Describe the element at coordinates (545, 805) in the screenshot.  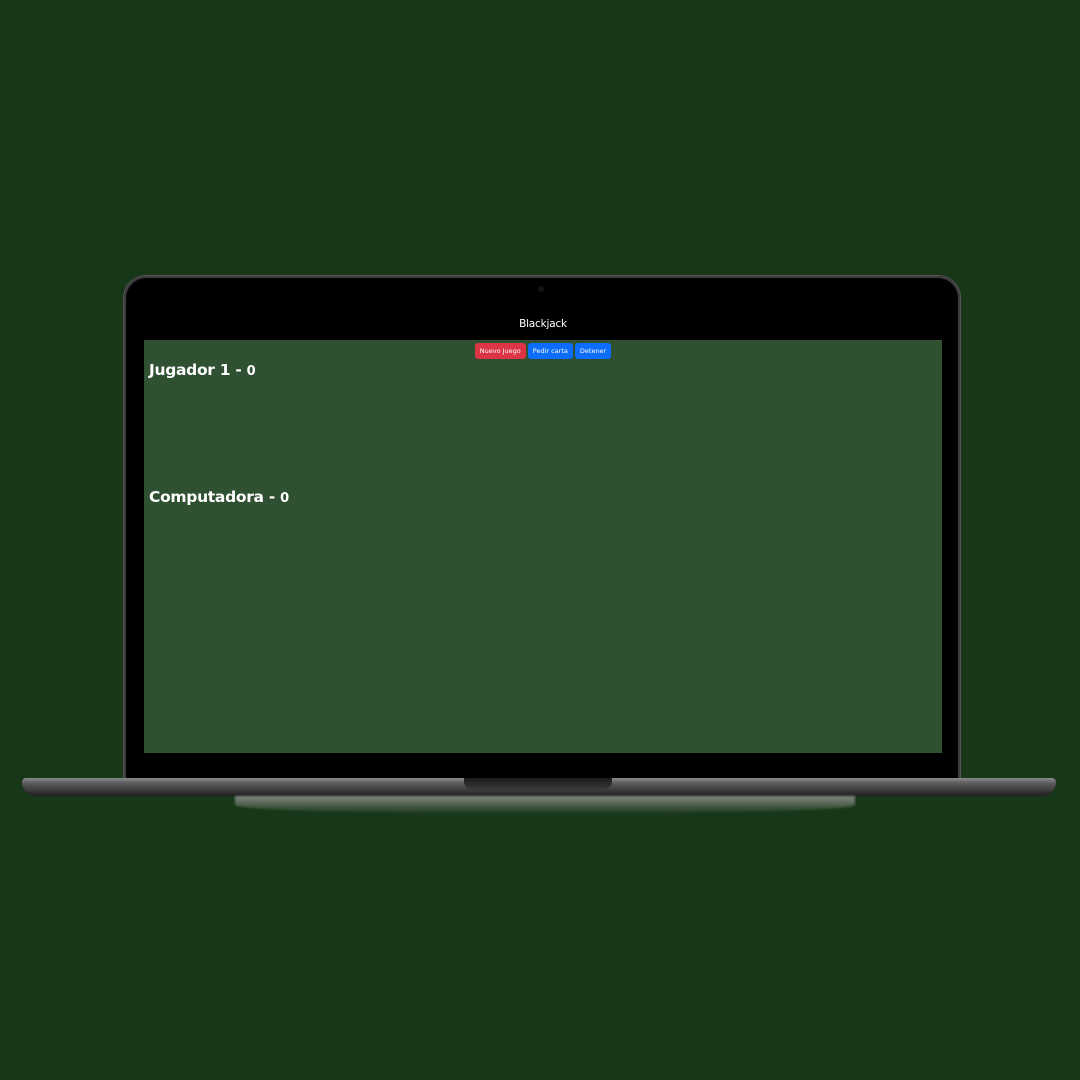
I see `laptop-shadow` at that location.